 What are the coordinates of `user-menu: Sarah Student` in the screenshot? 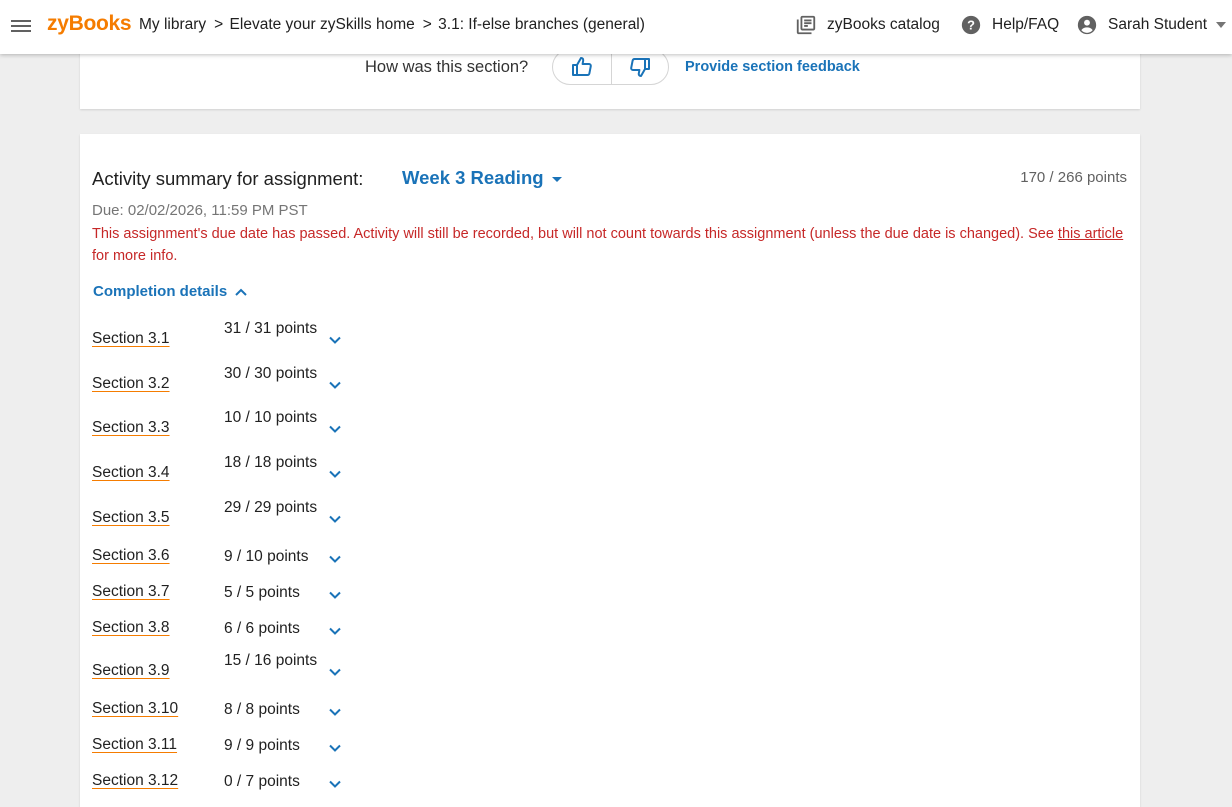 It's located at (1151, 25).